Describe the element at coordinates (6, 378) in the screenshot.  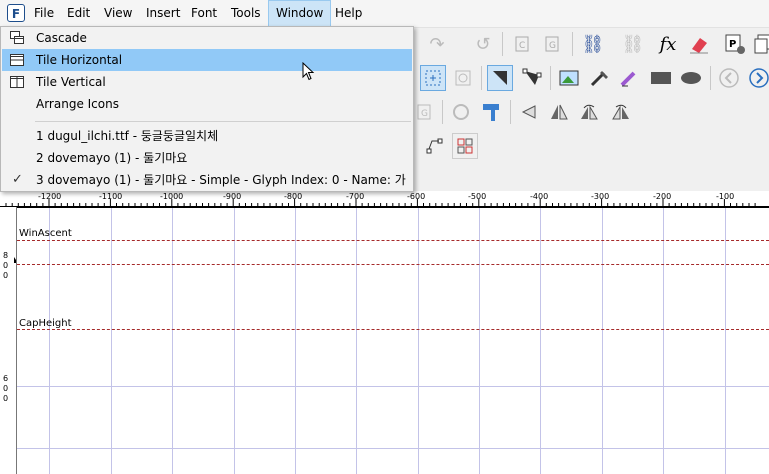
I see `ruler-digit: 6` at that location.